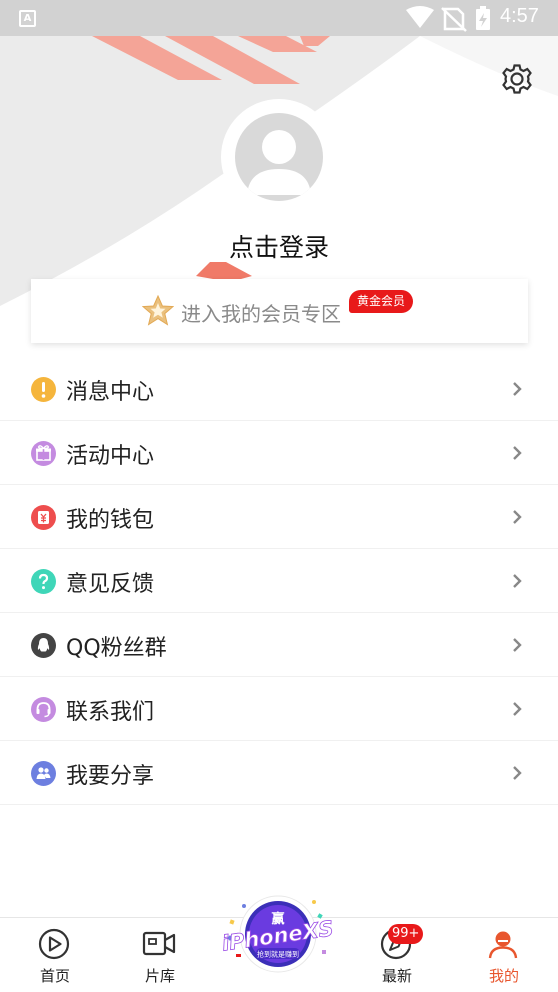 Image resolution: width=558 pixels, height=992 pixels. I want to click on vip-member-card: 进入我的会员专区 黄金会员, so click(279, 311).